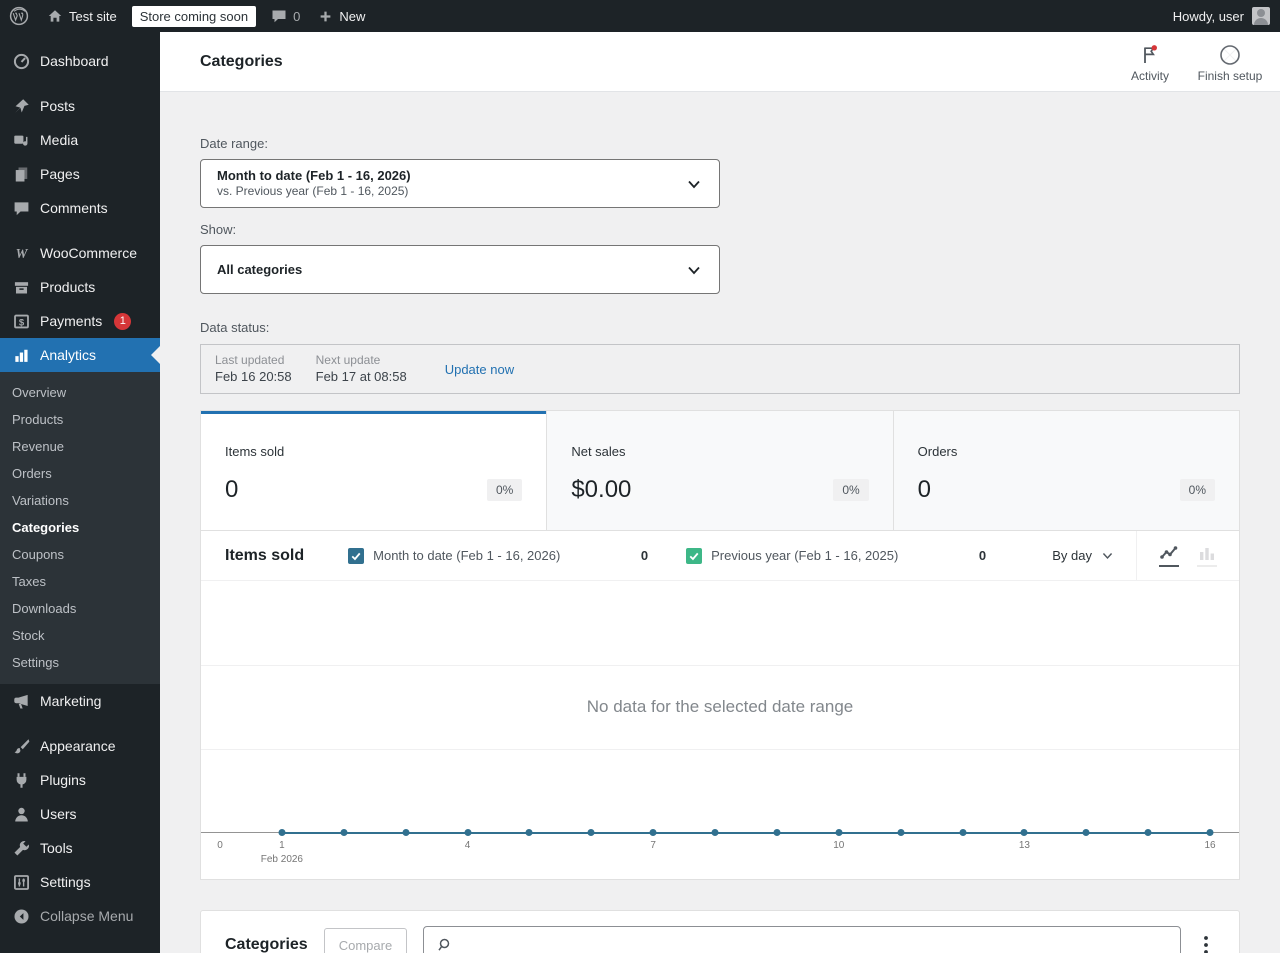 This screenshot has height=953, width=1280. I want to click on last-updated-label: Last updated, so click(250, 360).